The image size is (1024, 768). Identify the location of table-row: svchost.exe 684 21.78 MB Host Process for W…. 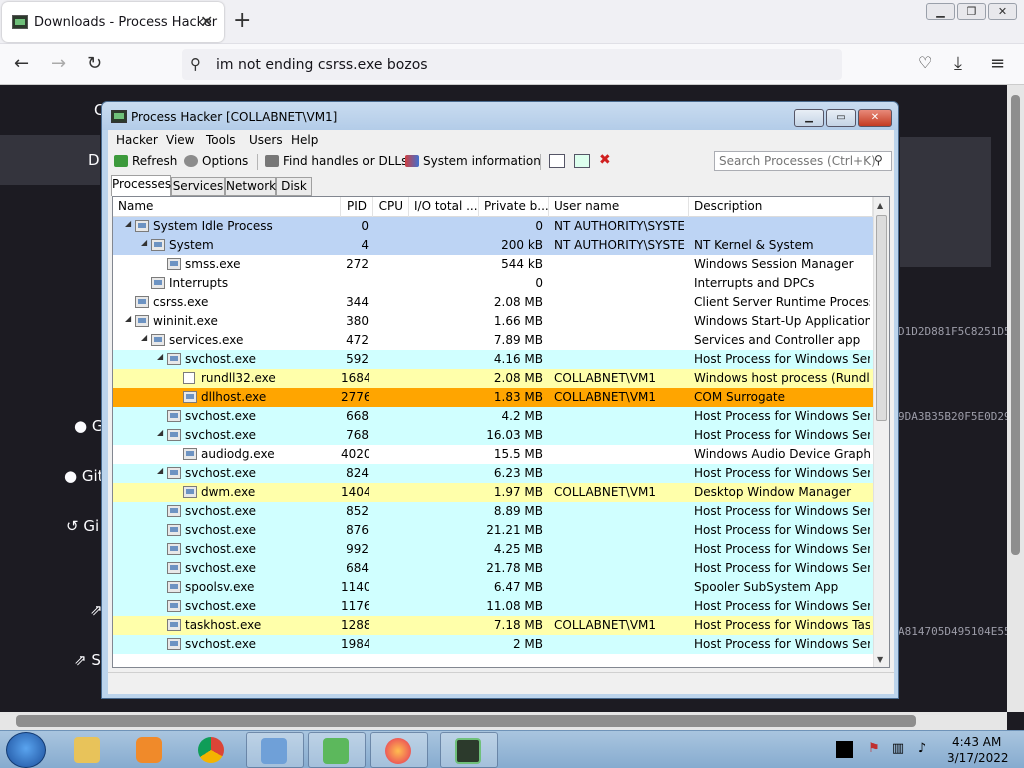
(493, 568).